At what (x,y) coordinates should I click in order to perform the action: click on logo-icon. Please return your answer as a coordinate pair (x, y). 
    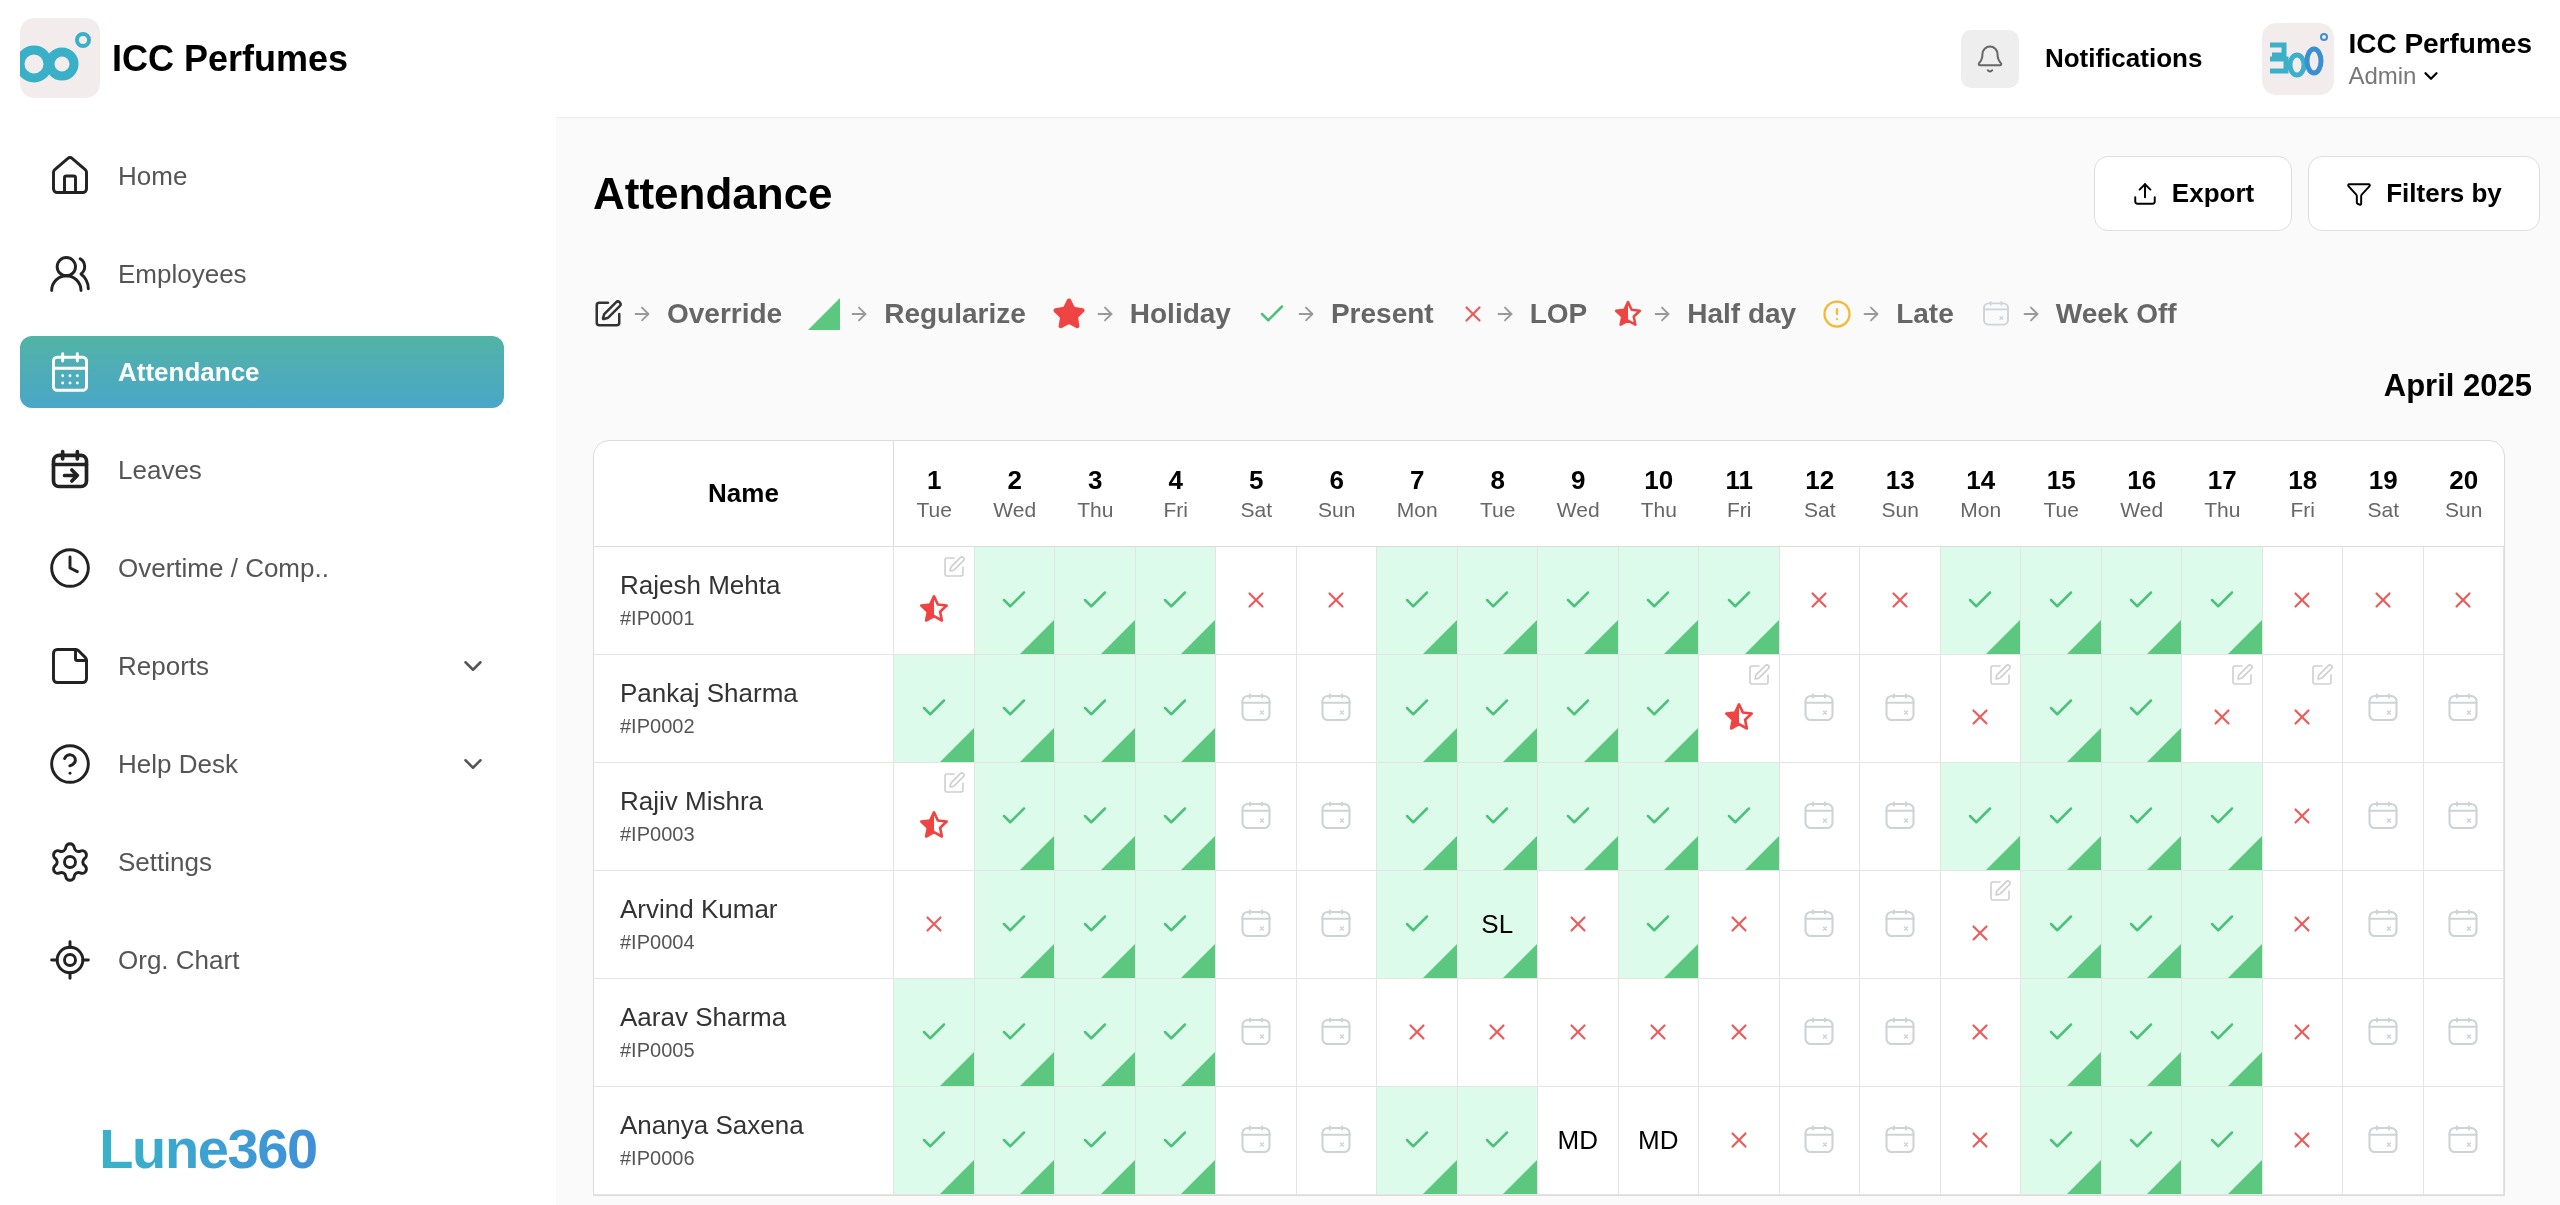
    Looking at the image, I should click on (60, 58).